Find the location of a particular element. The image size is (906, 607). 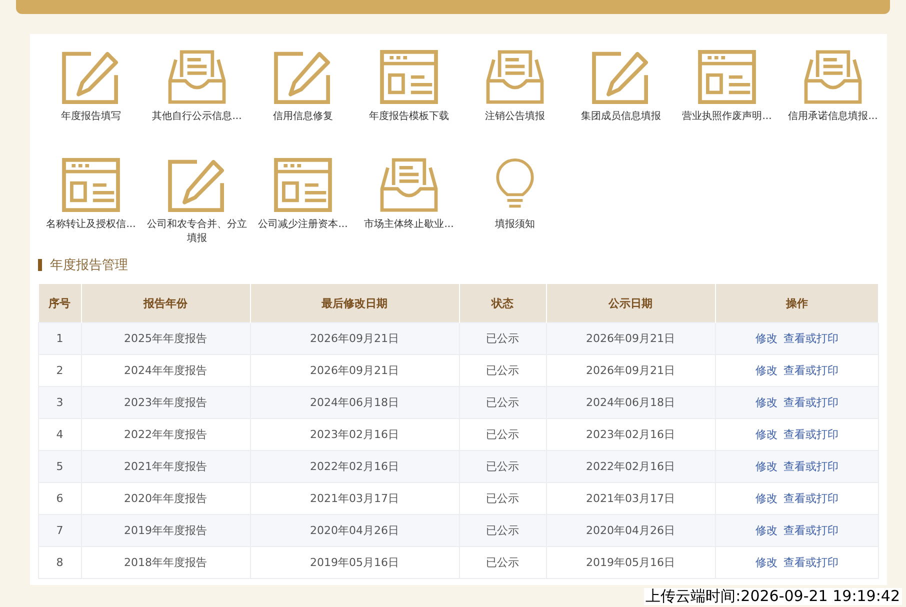

table-cell: 2019年年度报告 is located at coordinates (165, 530).